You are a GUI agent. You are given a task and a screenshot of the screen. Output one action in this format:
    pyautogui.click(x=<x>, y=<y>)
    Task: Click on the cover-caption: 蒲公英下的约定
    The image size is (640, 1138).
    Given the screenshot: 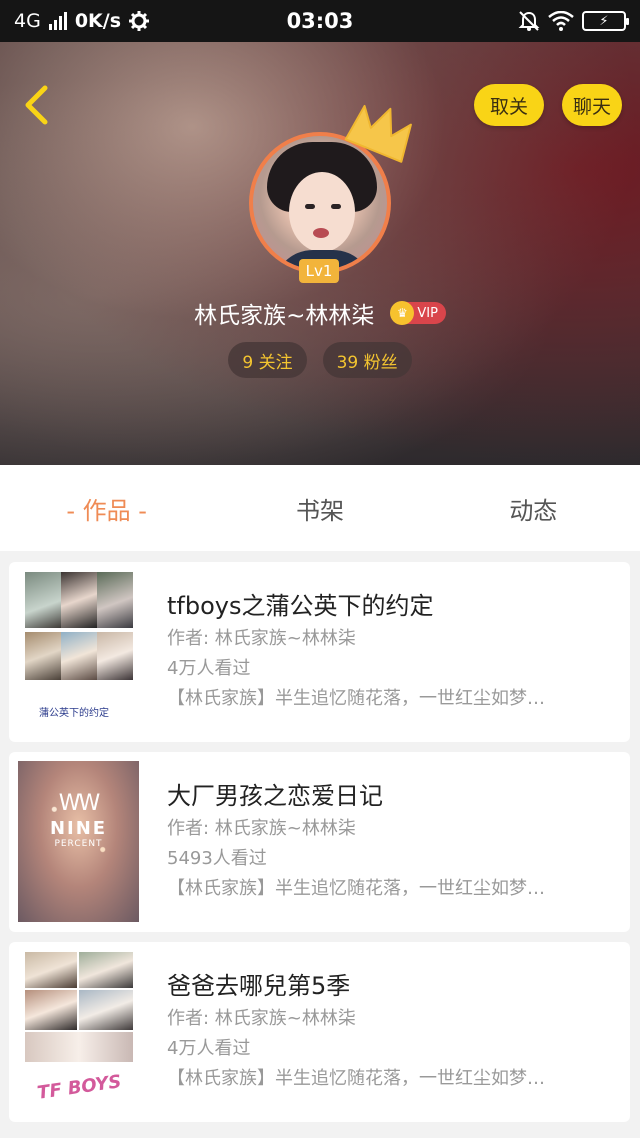 What is the action you would take?
    pyautogui.click(x=74, y=713)
    